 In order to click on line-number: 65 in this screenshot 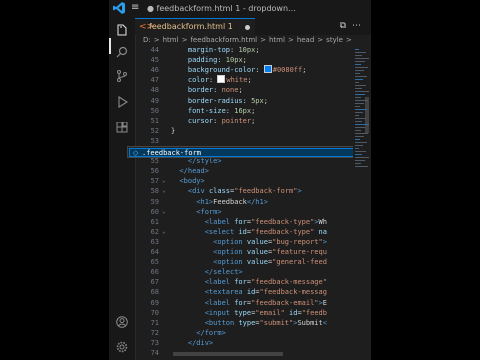, I will do `click(154, 262)`.